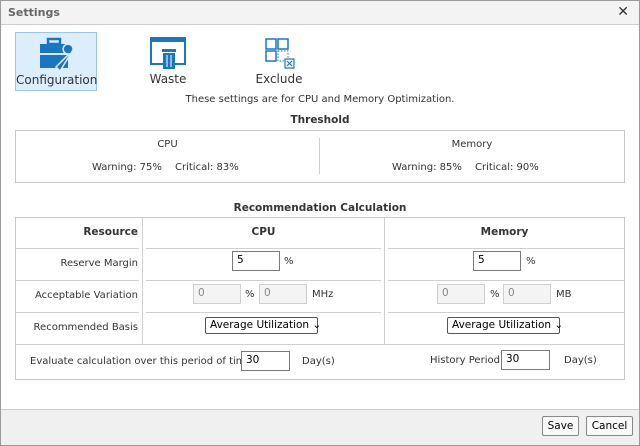 This screenshot has width=640, height=446. I want to click on tab-configuration: Configuration, so click(56, 61).